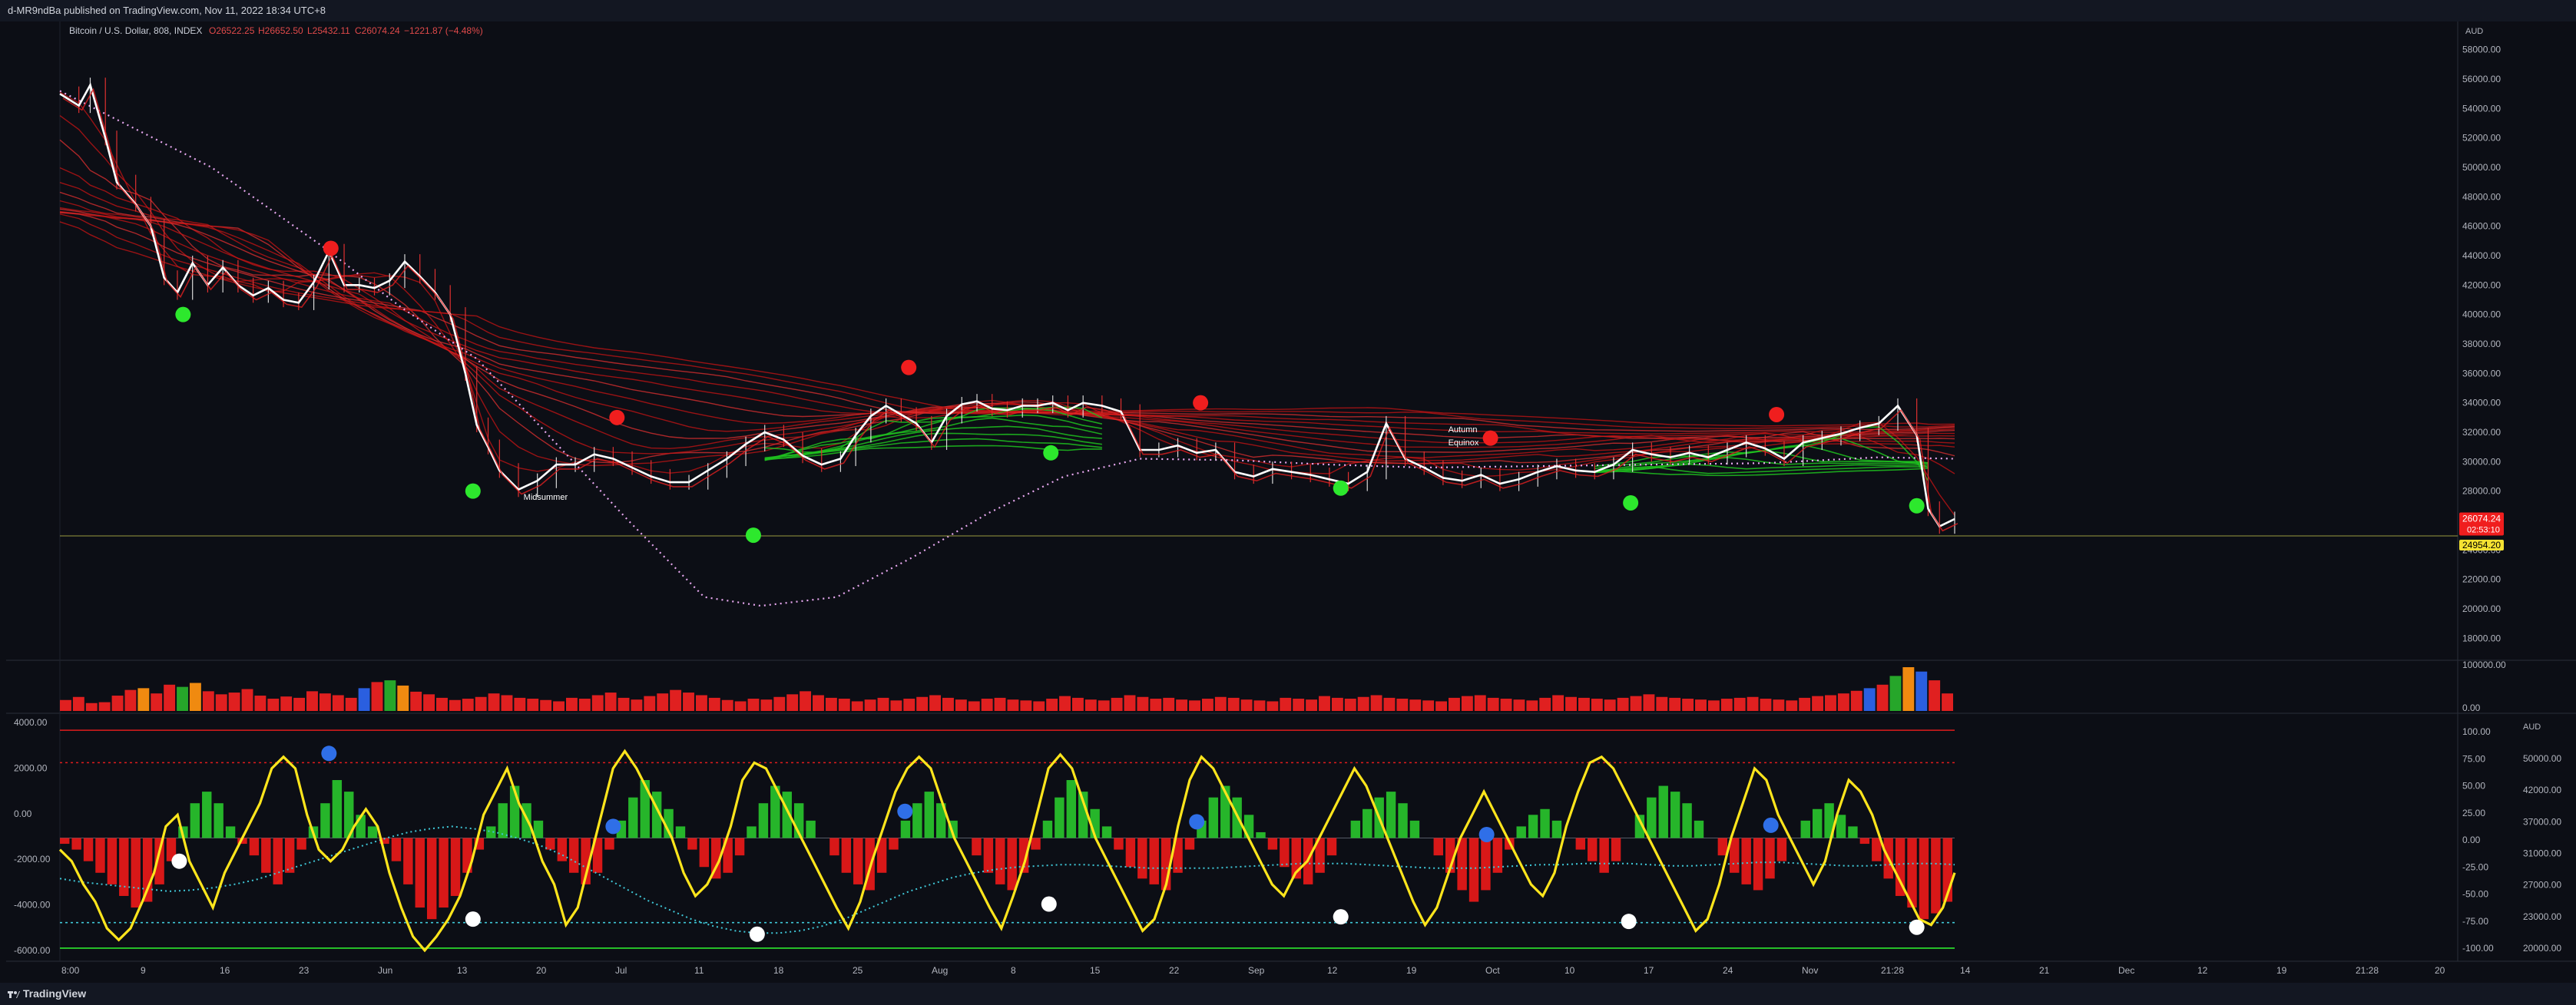 The image size is (2576, 1005). What do you see at coordinates (858, 971) in the screenshot?
I see `time-tick-label: 25` at bounding box center [858, 971].